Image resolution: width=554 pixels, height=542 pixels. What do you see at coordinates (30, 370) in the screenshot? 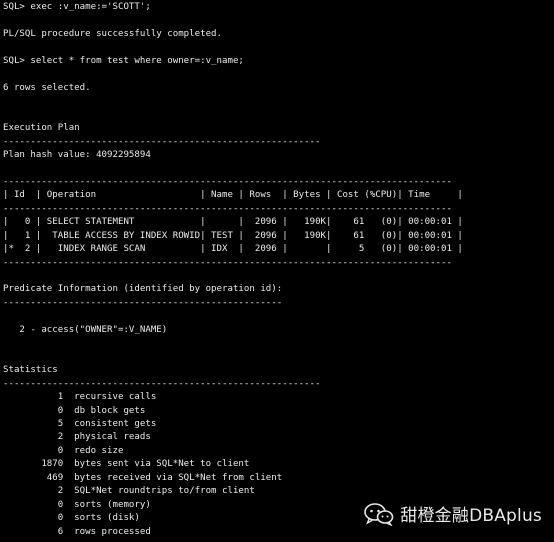
I see `terminal-line: Statistics` at bounding box center [30, 370].